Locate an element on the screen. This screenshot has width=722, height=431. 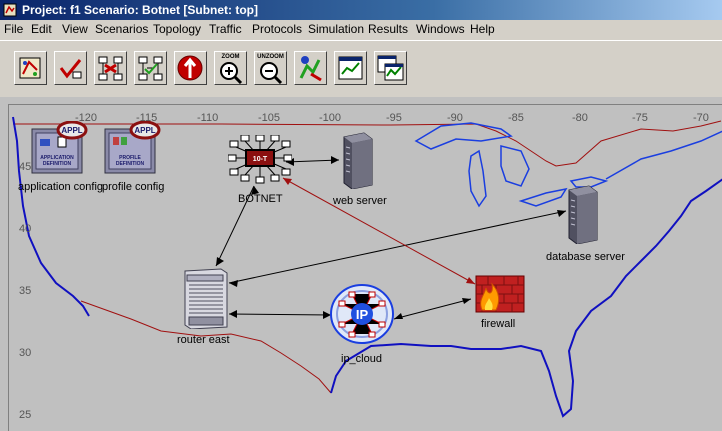
link-botnet-firewall is located at coordinates (379, 231).